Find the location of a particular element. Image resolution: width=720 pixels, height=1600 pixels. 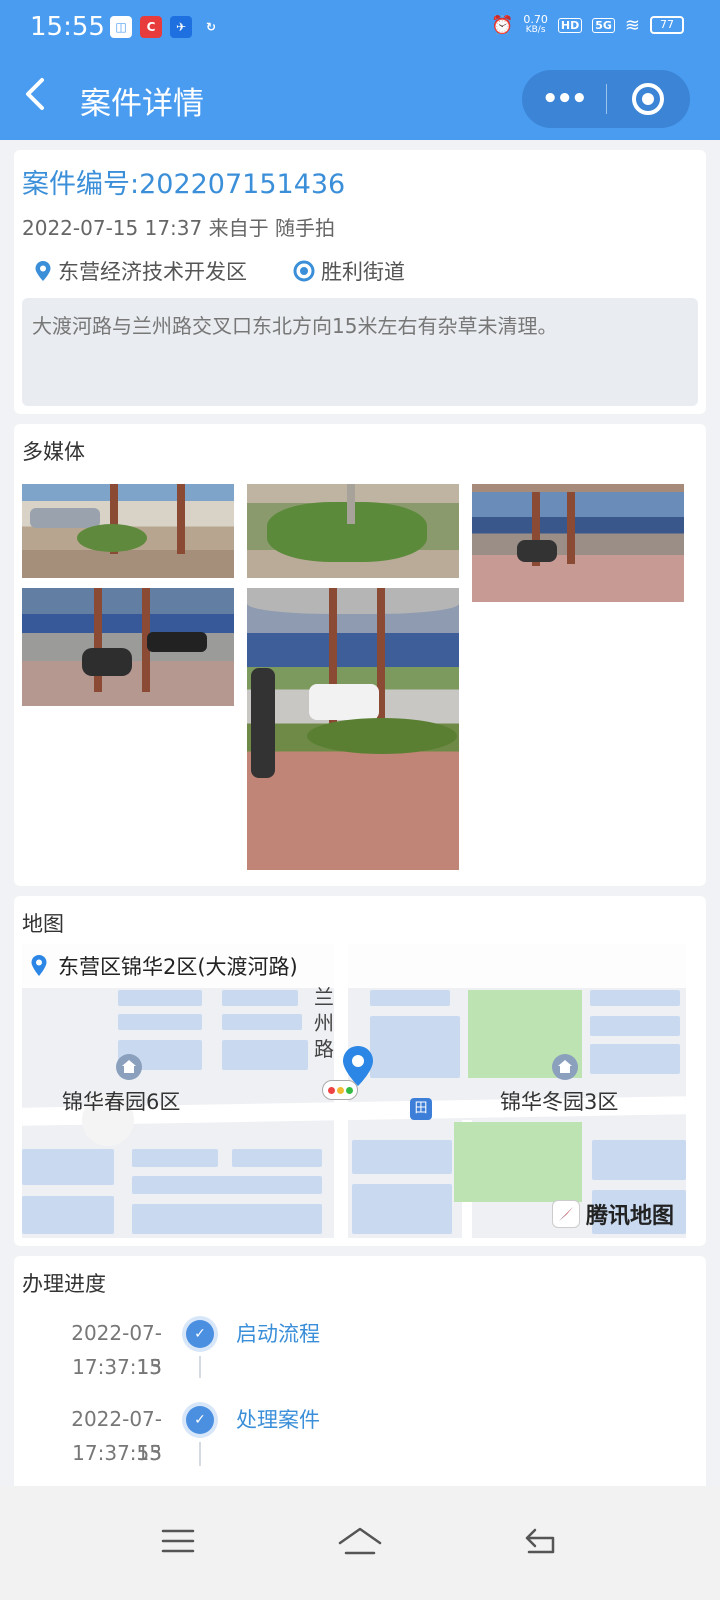

district-tag: 东营经济技术开发区 is located at coordinates (140, 271).